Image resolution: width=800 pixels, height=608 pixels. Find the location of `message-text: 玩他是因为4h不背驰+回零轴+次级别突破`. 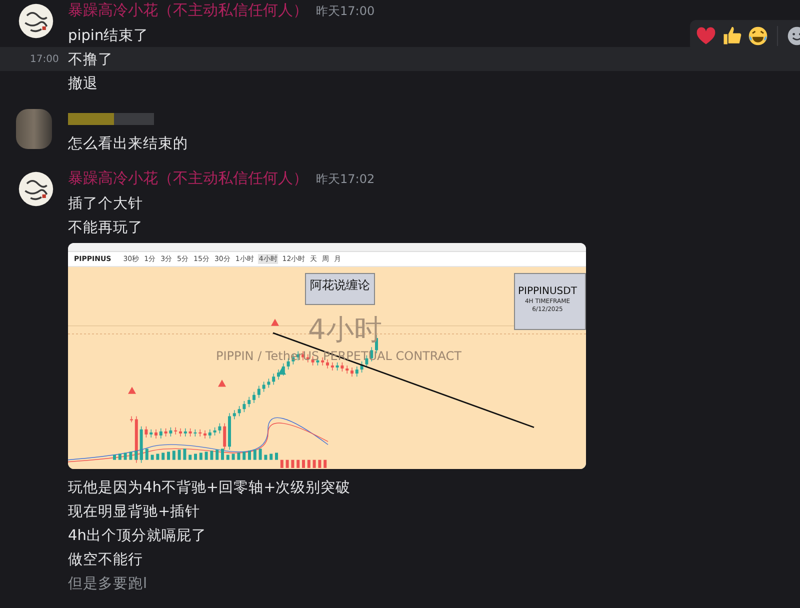

message-text: 玩他是因为4h不背驰+回零轴+次级别突破 is located at coordinates (209, 487).